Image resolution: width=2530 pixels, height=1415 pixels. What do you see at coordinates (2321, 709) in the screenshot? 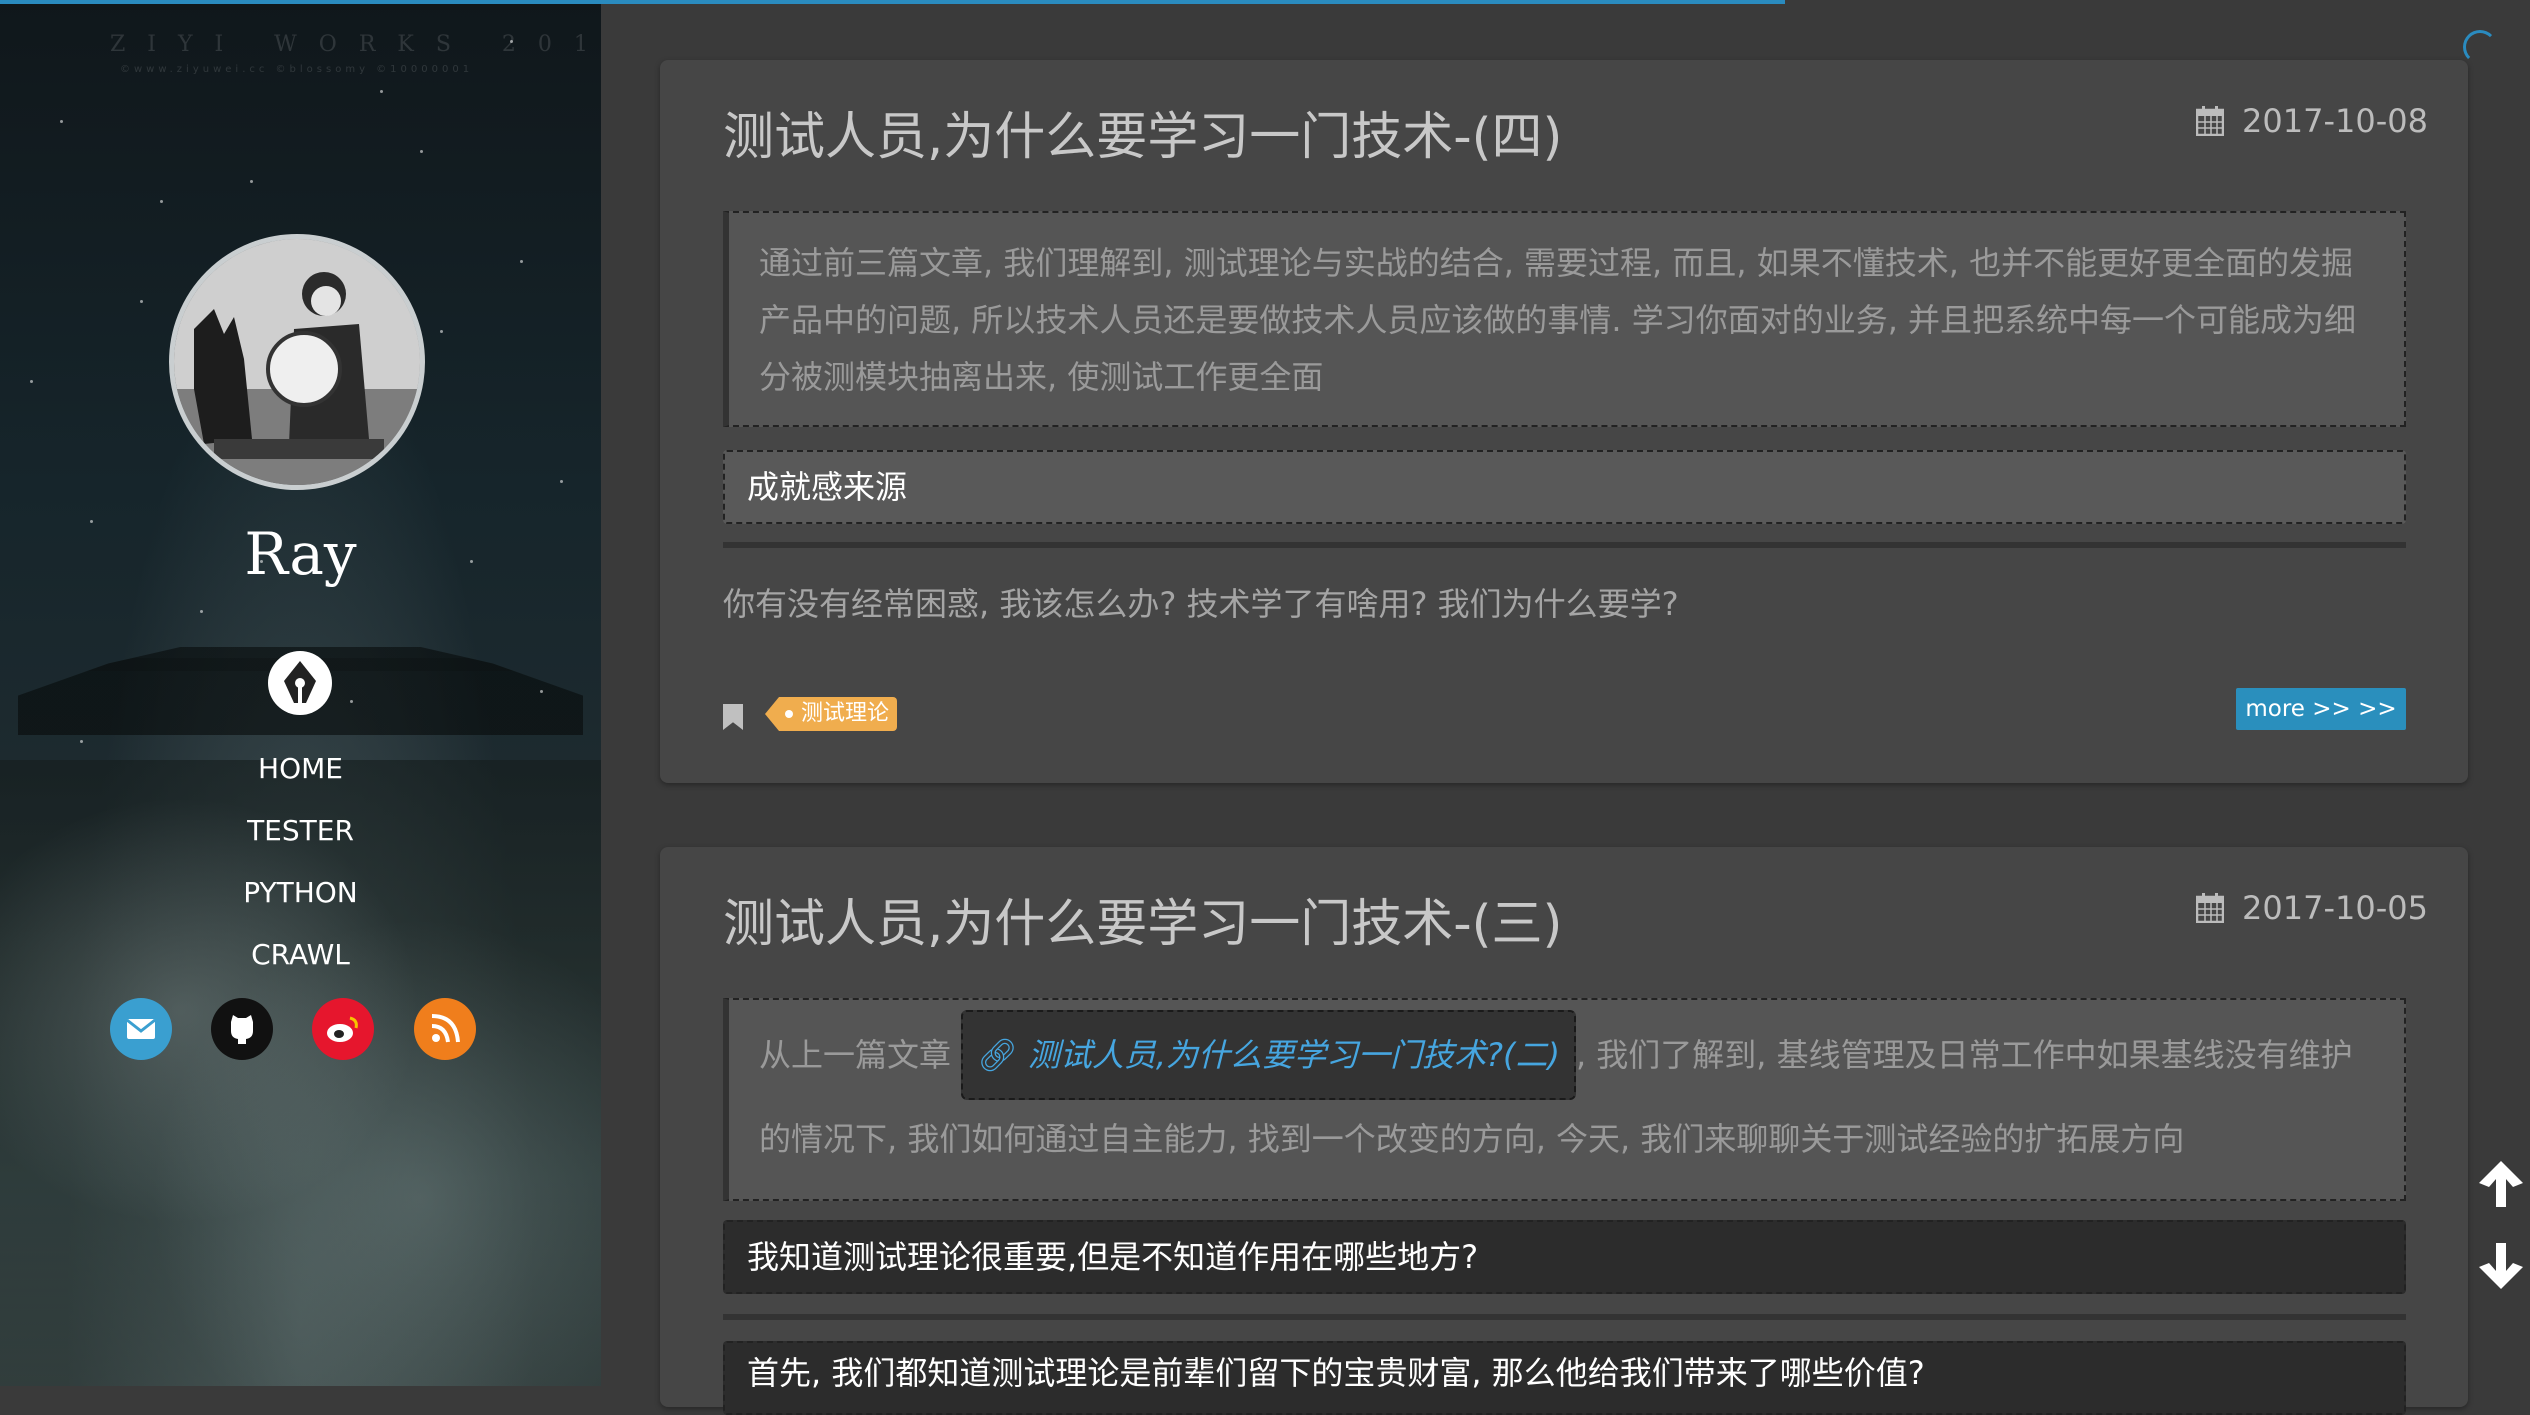
I see `more-button: more >> >>` at bounding box center [2321, 709].